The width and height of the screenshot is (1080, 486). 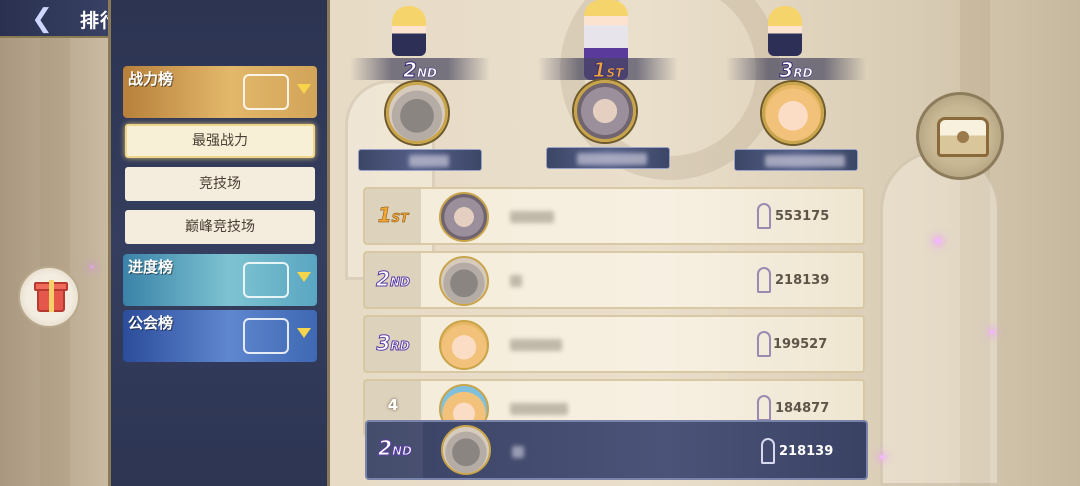 I want to click on category-guild: 公会榜, so click(x=220, y=336).